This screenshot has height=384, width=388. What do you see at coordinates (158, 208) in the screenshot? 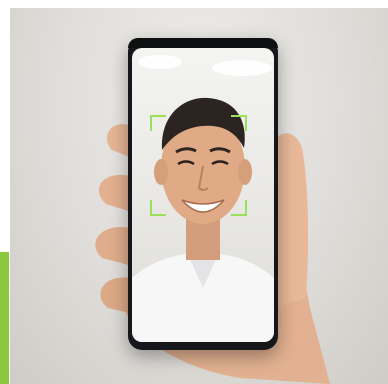
I see `face-scan-corner-bottom-left-icon` at bounding box center [158, 208].